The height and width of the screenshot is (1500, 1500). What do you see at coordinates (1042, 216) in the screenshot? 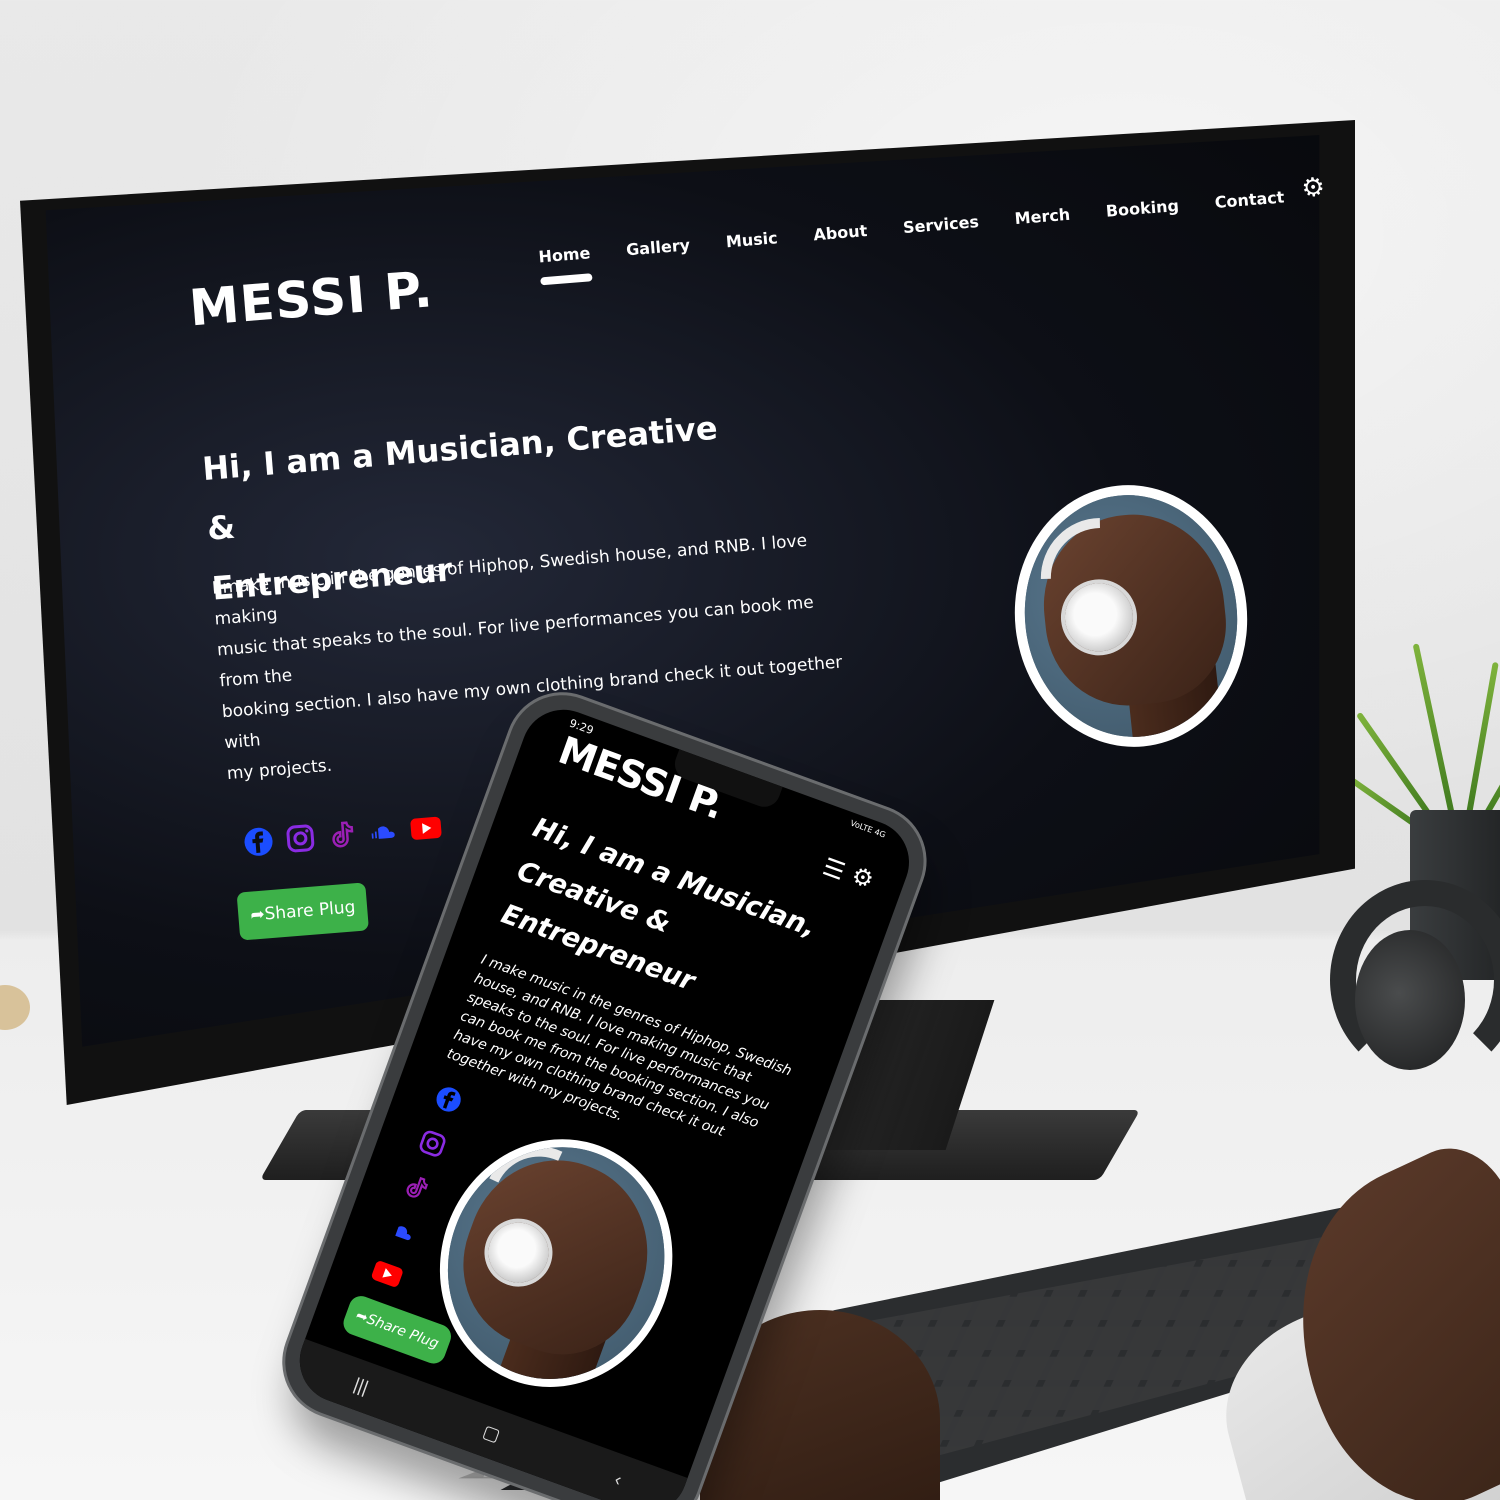
I see `nav-merch: Merch` at bounding box center [1042, 216].